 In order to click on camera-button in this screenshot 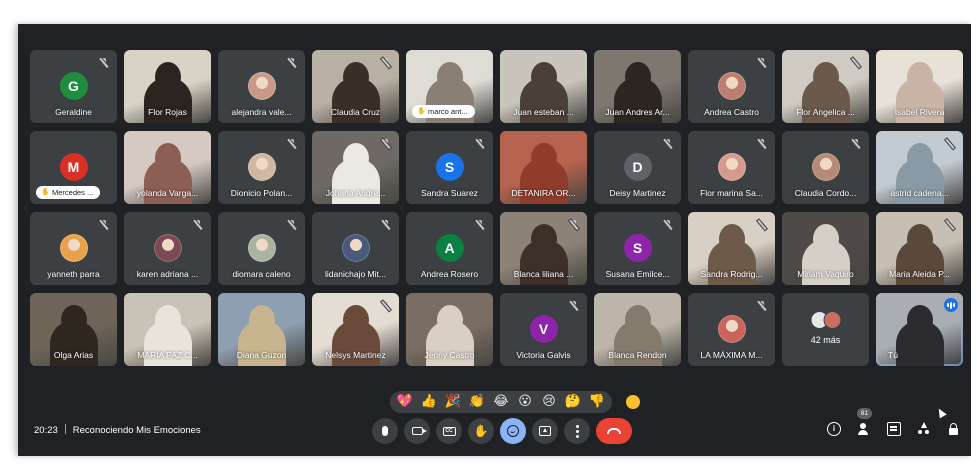, I will do `click(417, 431)`.